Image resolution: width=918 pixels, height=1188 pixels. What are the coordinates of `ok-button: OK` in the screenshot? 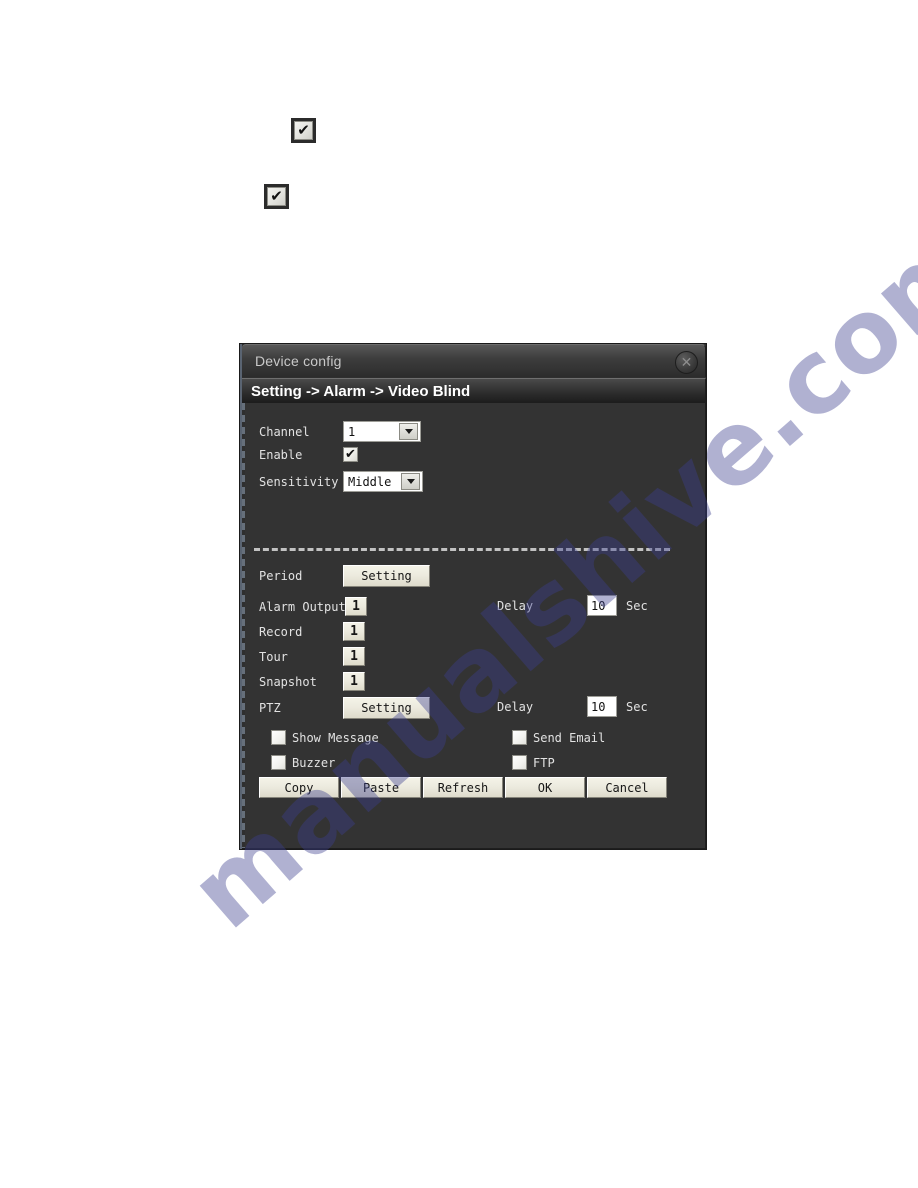 It's located at (545, 787).